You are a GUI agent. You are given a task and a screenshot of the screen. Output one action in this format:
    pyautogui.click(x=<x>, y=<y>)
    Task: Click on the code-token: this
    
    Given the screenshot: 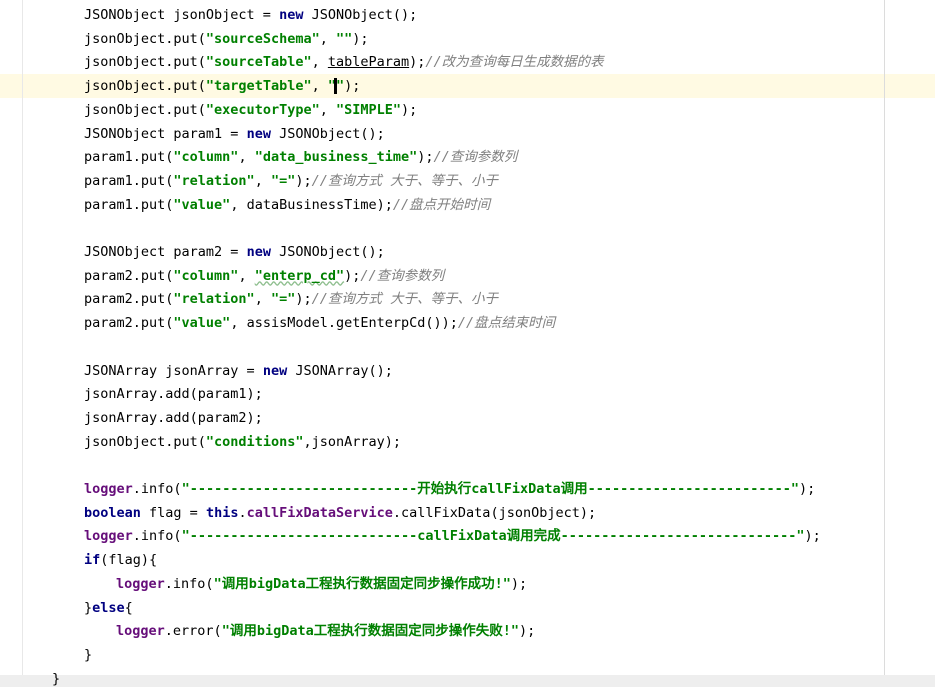 What is the action you would take?
    pyautogui.click(x=222, y=512)
    